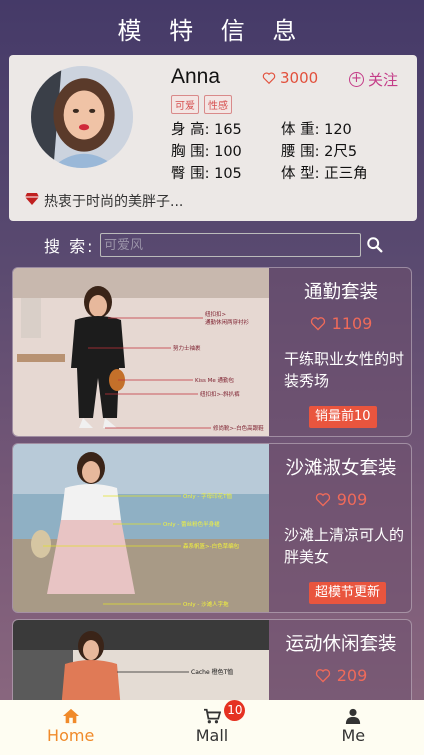  I want to click on search-bar: 搜 索:, so click(216, 245).